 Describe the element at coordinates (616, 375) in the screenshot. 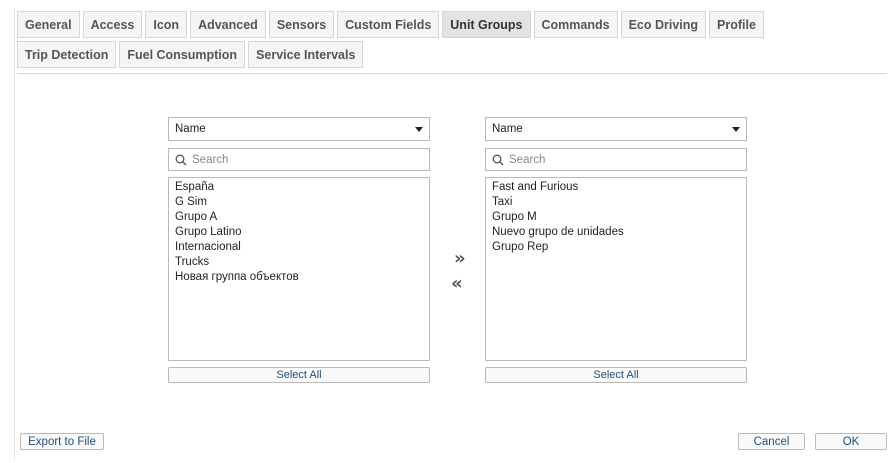

I see `right-select-all-button: Select All` at that location.